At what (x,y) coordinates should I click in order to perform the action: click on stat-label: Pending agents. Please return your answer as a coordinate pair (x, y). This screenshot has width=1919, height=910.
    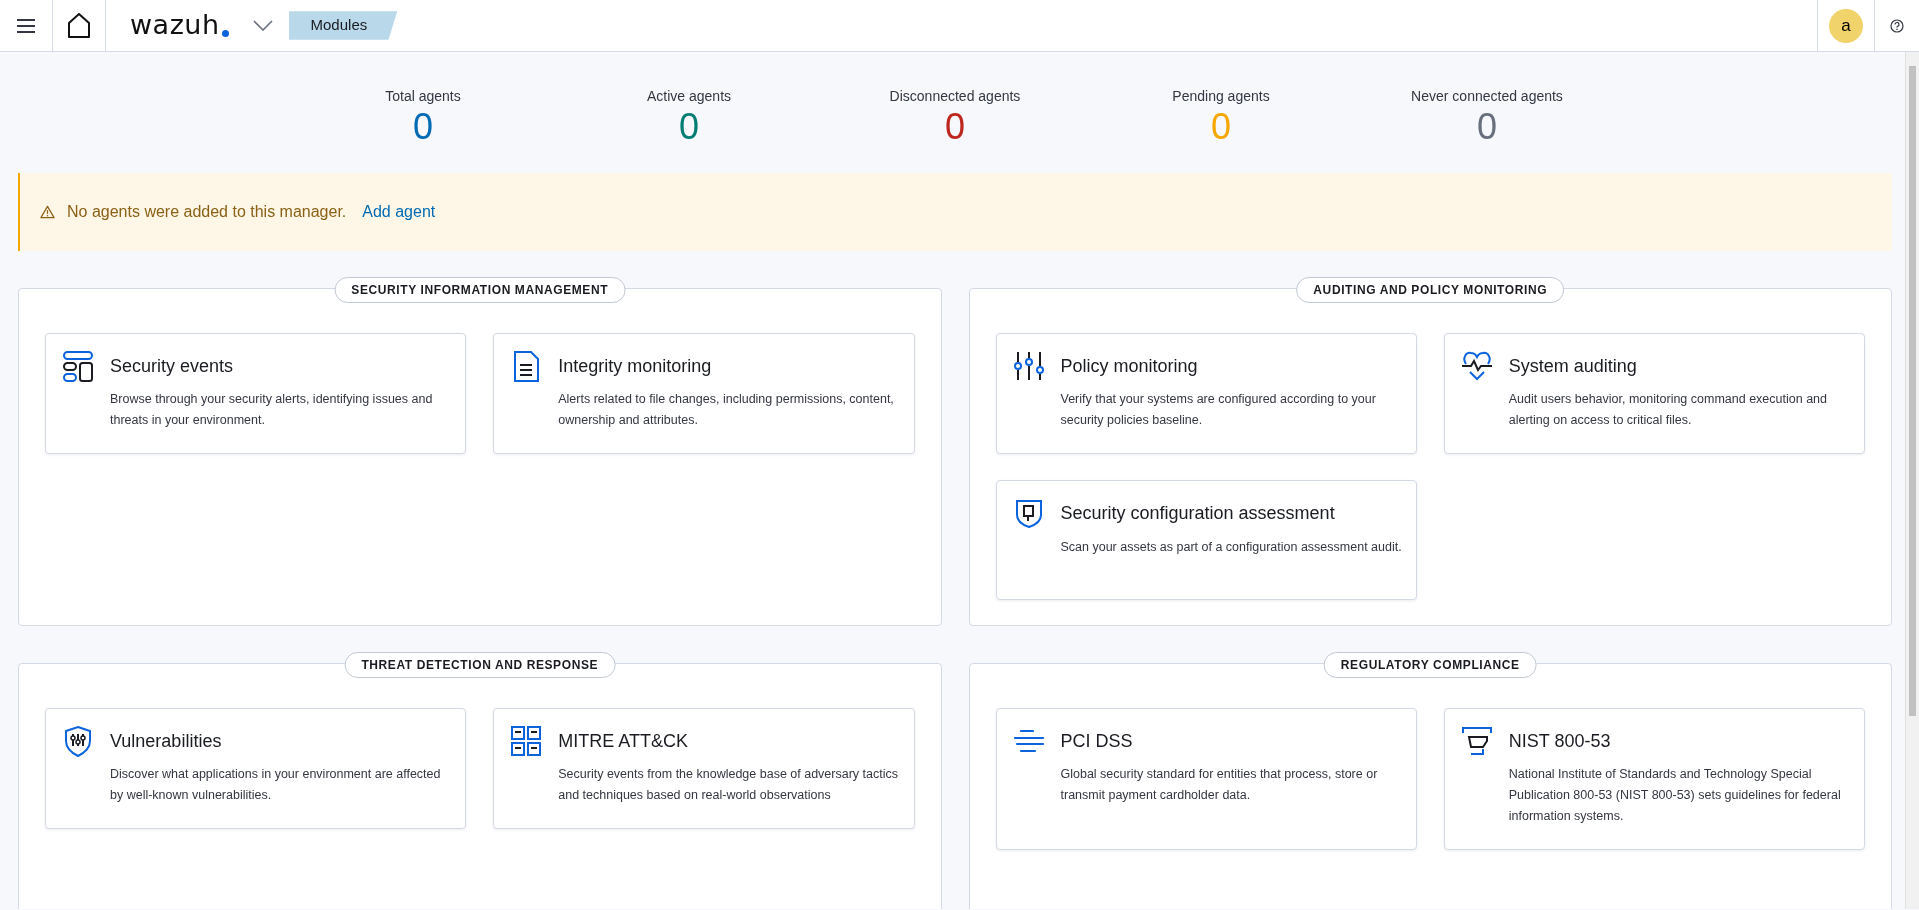
    Looking at the image, I should click on (1221, 96).